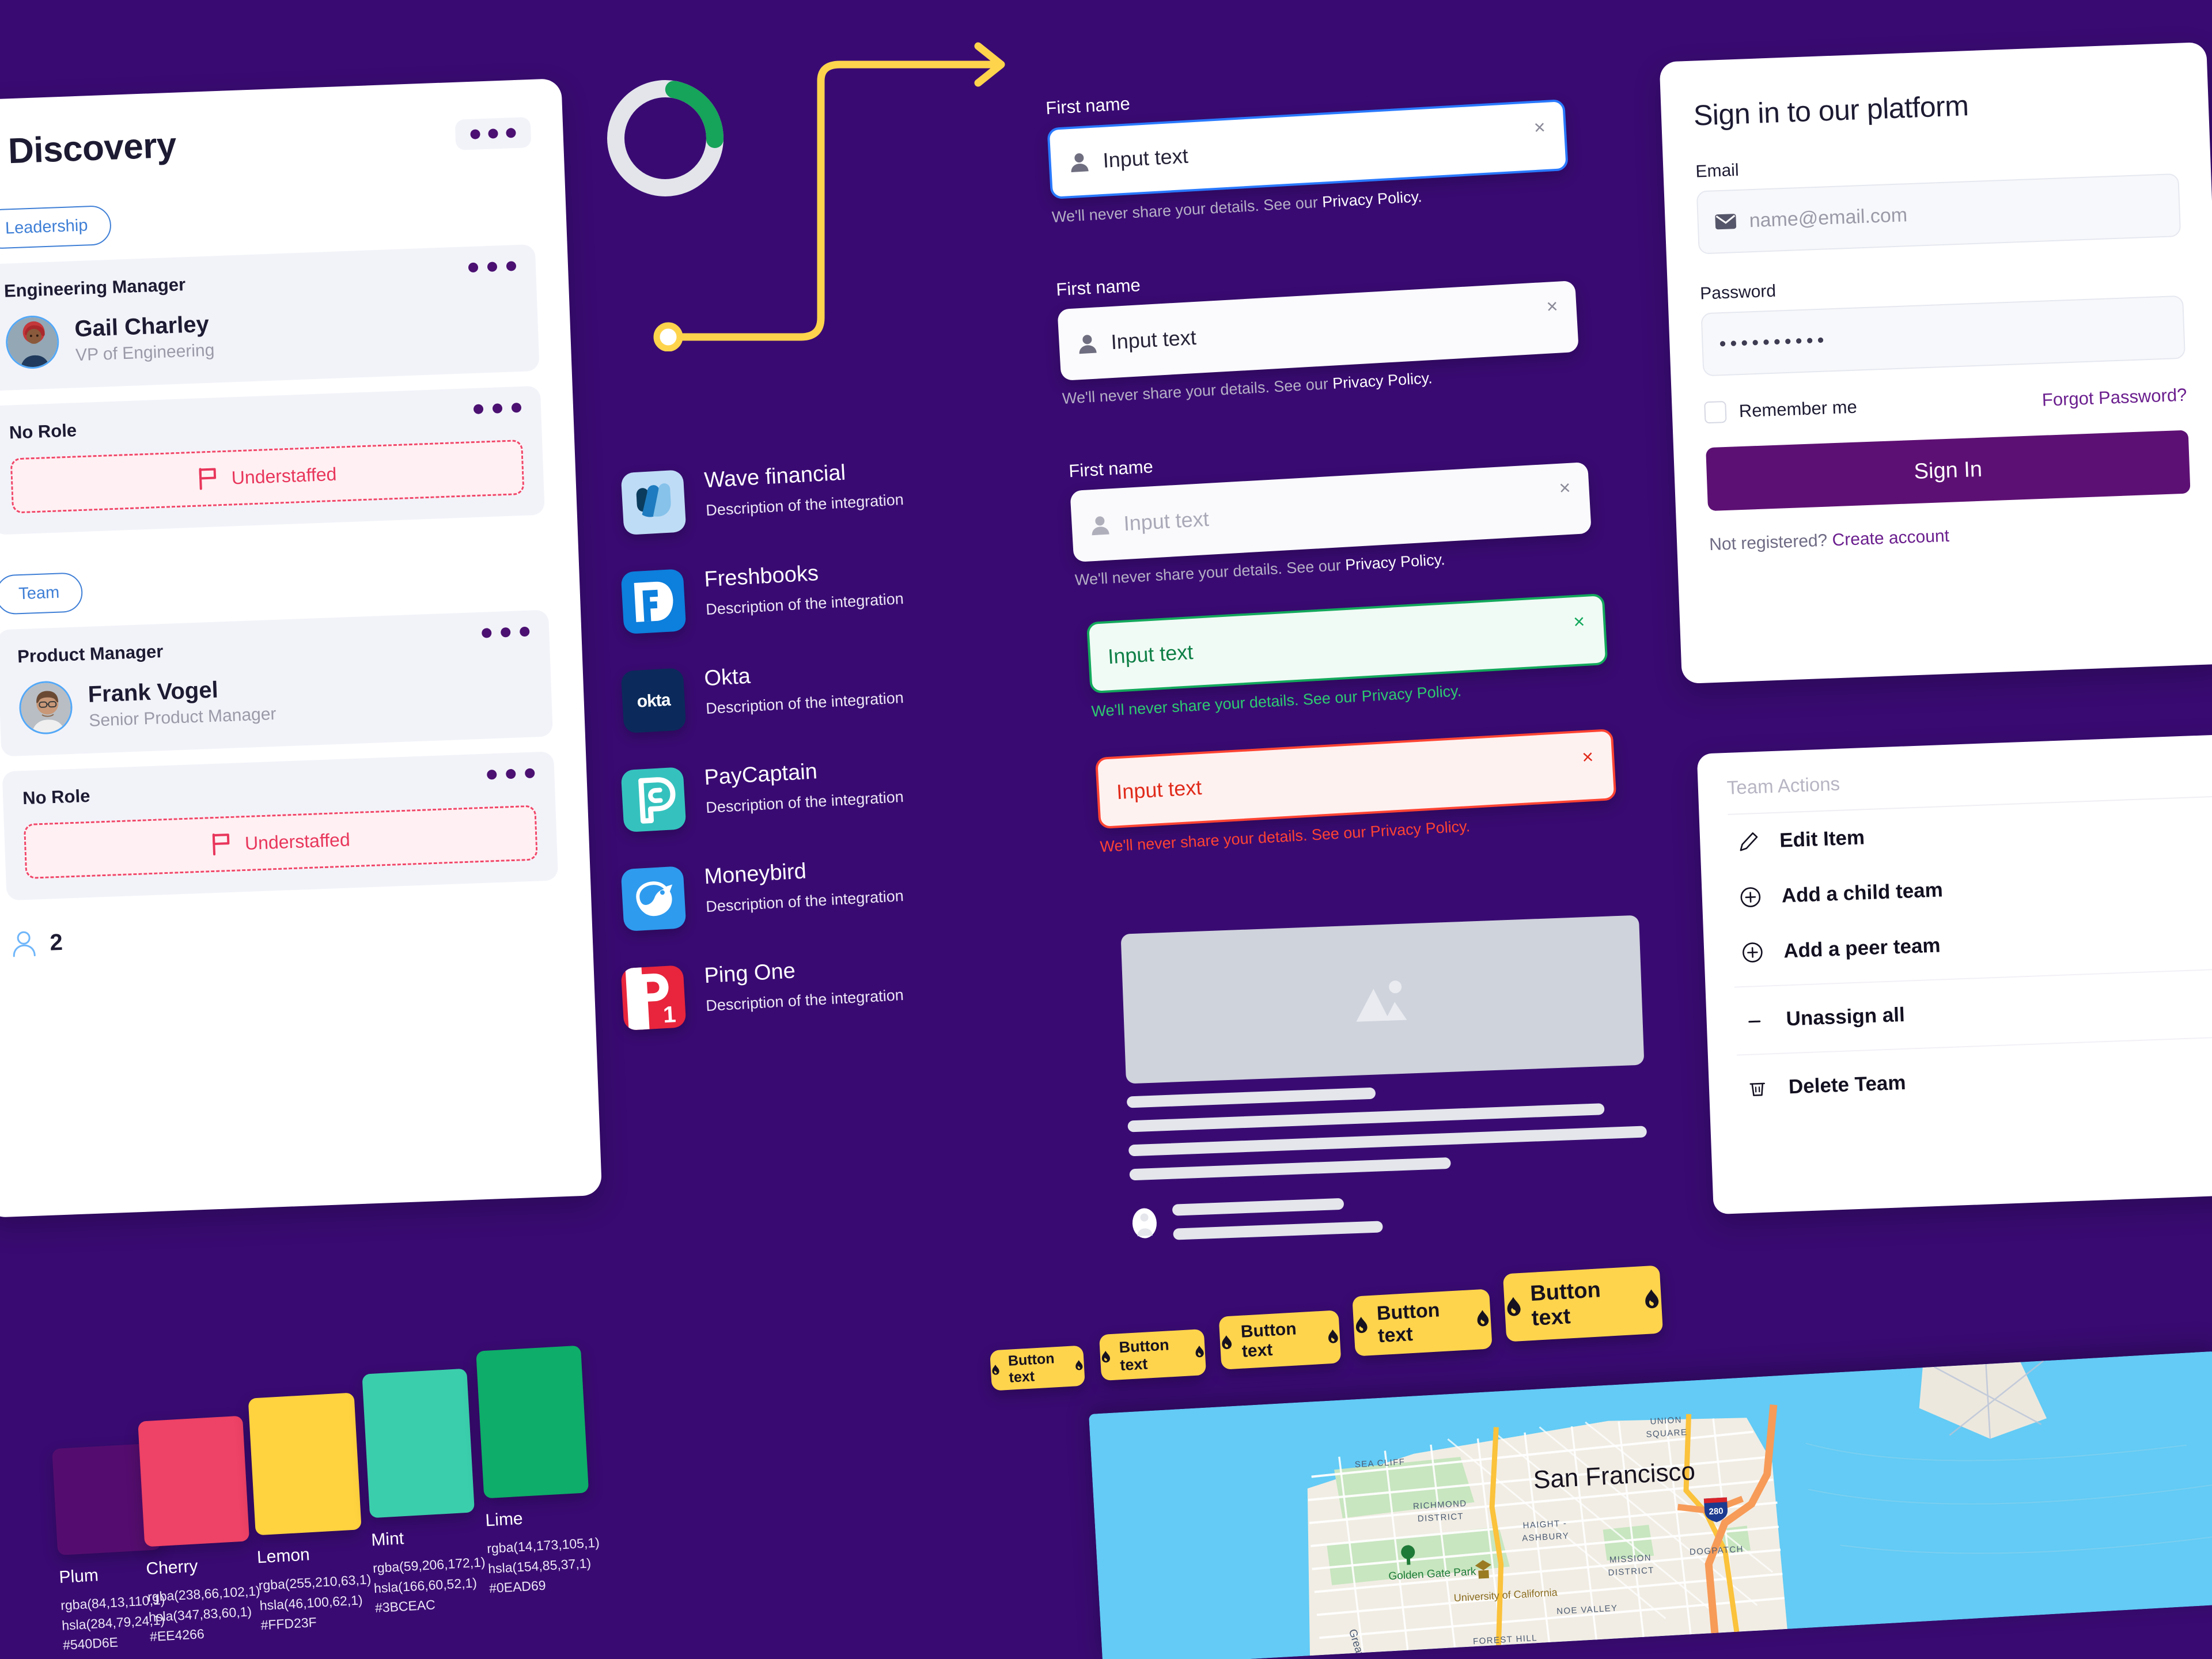 The image size is (2212, 1659). Describe the element at coordinates (94, 287) in the screenshot. I see `role-label: Engineering Manager` at that location.